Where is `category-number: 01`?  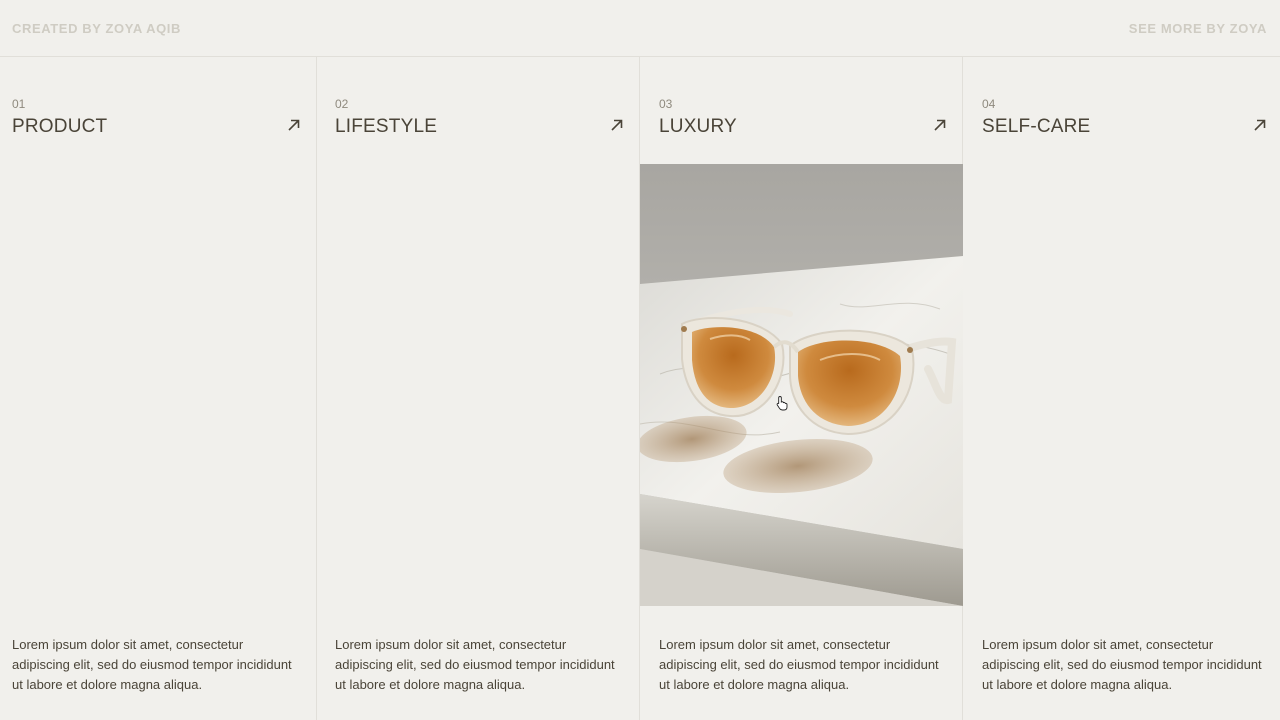
category-number: 01 is located at coordinates (19, 104).